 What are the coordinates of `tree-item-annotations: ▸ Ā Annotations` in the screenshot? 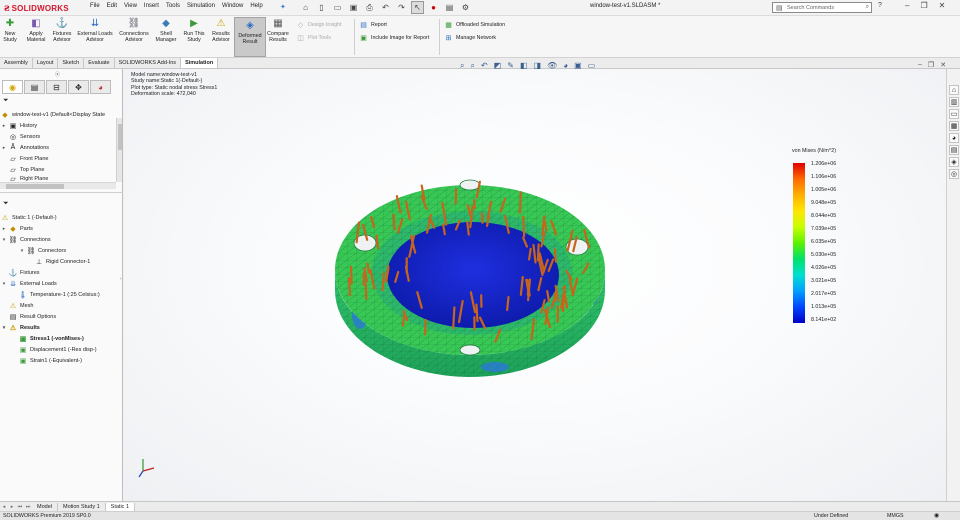 It's located at (24, 147).